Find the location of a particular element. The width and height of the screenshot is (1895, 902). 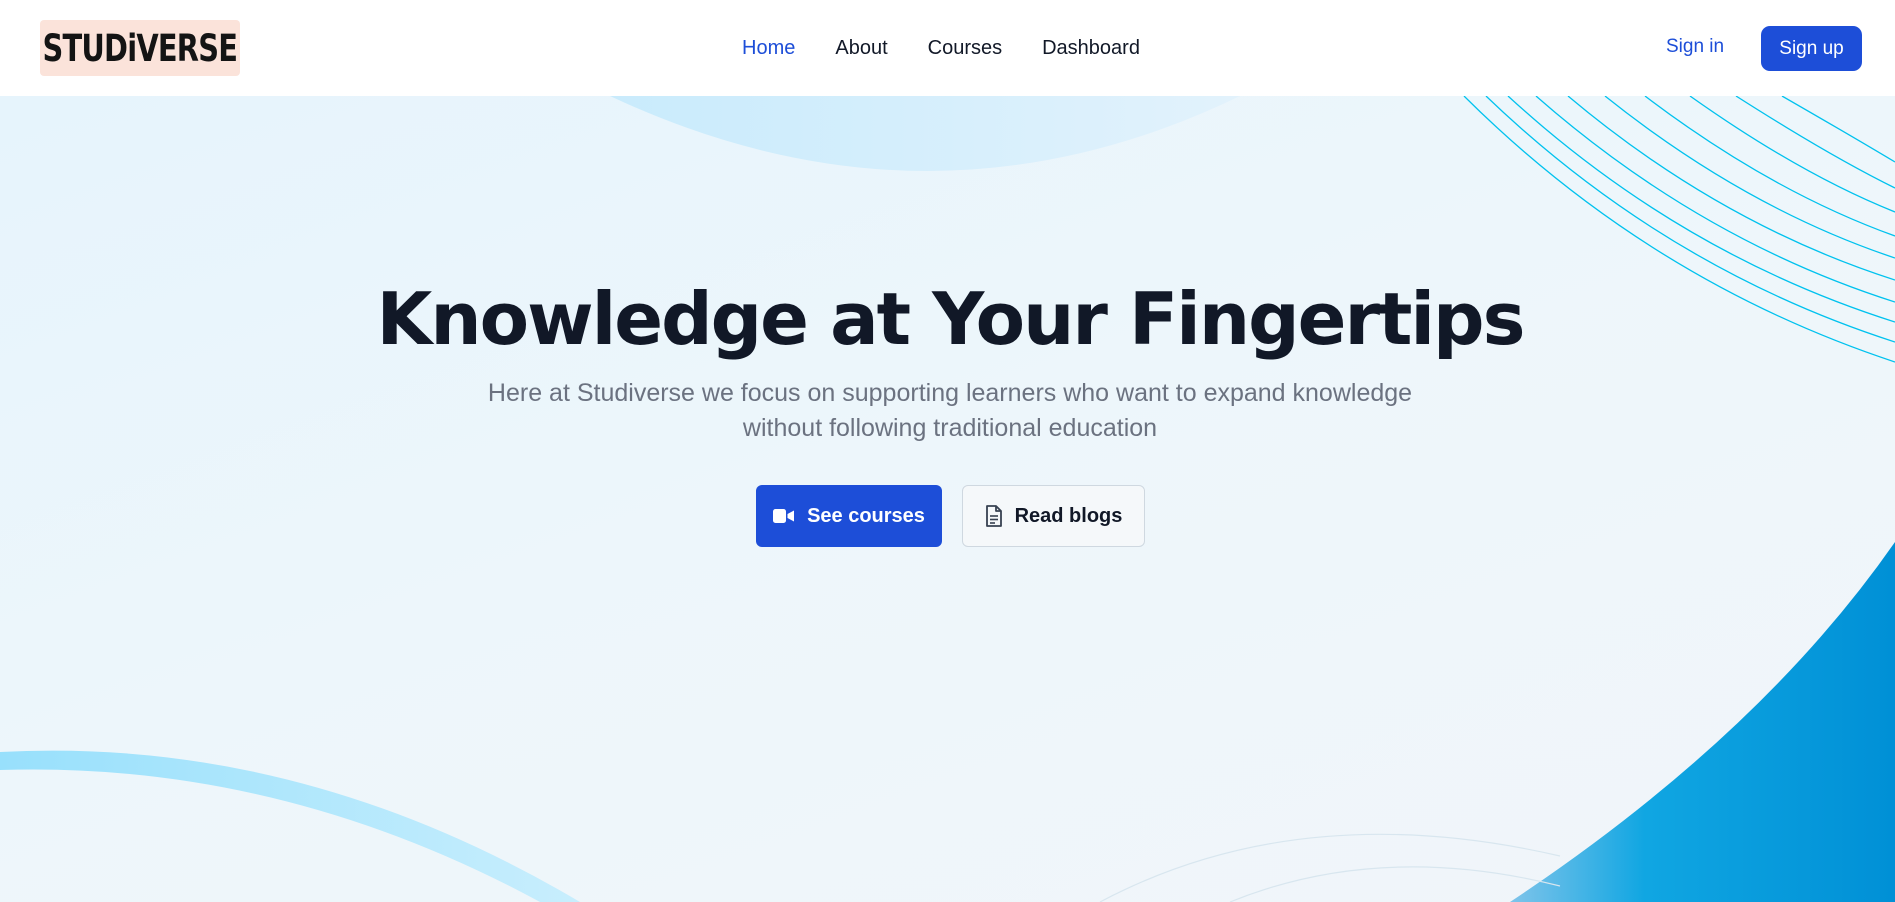

sign-in-link: Sign in is located at coordinates (1695, 47).